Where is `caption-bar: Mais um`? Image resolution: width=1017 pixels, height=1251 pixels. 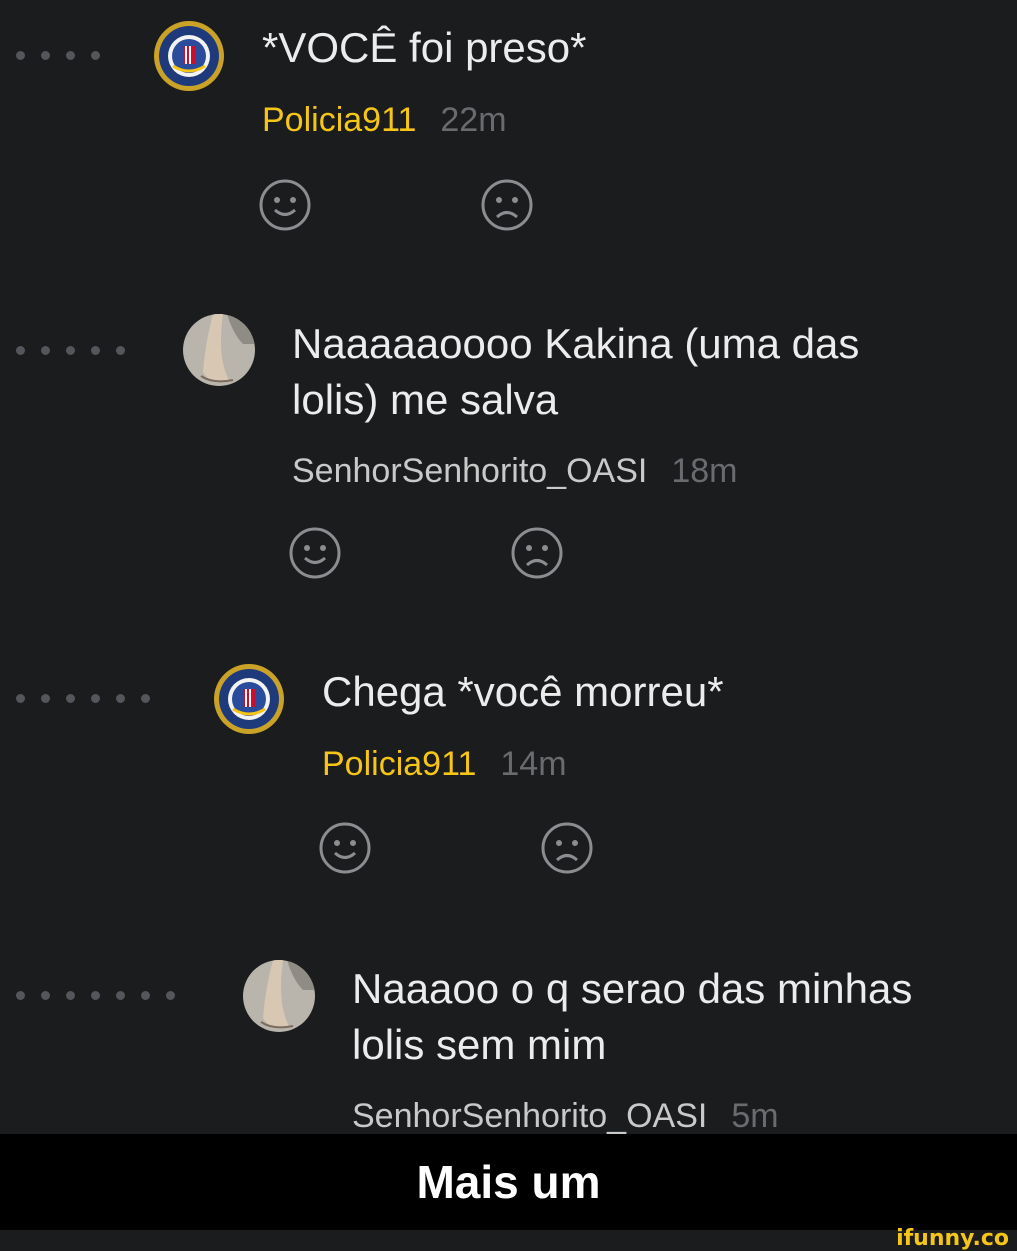 caption-bar: Mais um is located at coordinates (508, 1182).